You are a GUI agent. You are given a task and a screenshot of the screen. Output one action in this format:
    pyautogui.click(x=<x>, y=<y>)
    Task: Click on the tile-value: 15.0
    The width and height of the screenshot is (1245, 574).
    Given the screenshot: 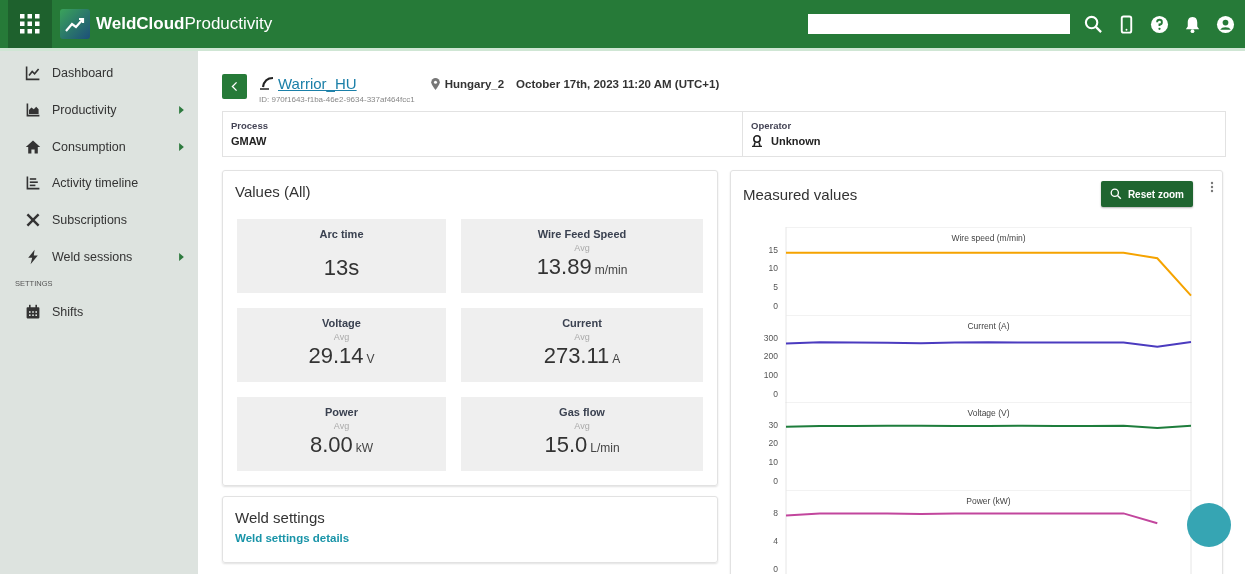 What is the action you would take?
    pyautogui.click(x=566, y=445)
    